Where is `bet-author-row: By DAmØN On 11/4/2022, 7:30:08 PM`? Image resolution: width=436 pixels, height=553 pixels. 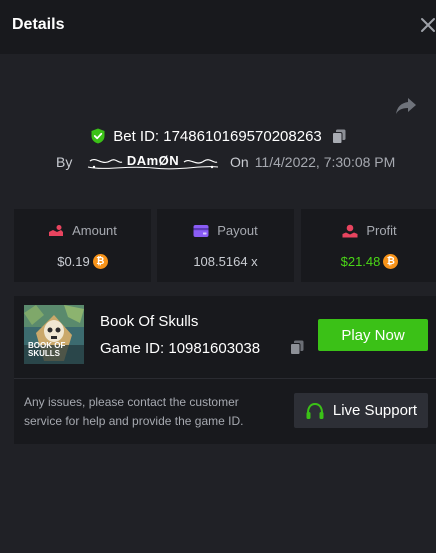
bet-author-row: By DAmØN On 11/4/2022, 7:30:08 PM is located at coordinates (236, 162).